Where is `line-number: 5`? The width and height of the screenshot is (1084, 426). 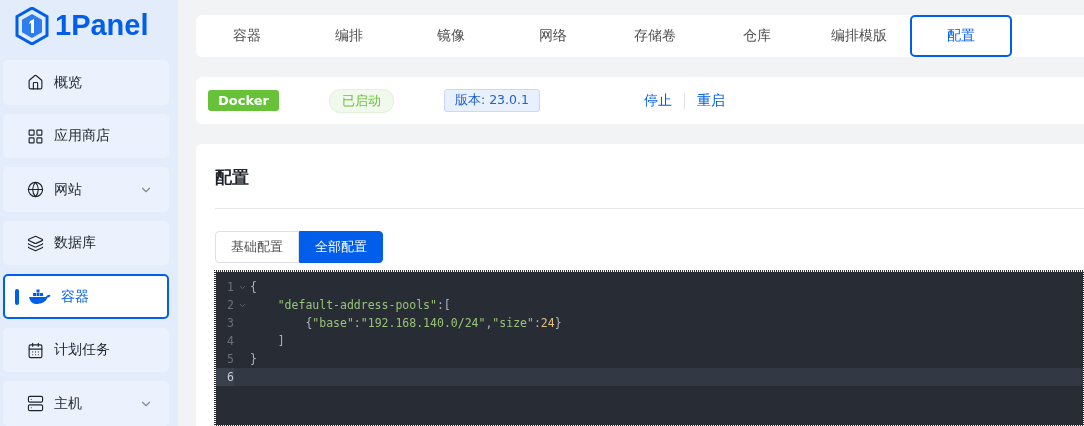
line-number: 5 is located at coordinates (230, 359).